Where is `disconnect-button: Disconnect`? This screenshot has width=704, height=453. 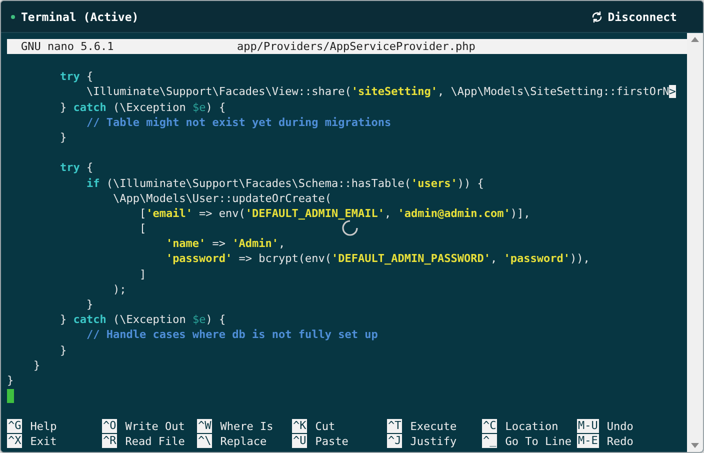
disconnect-button: Disconnect is located at coordinates (633, 17).